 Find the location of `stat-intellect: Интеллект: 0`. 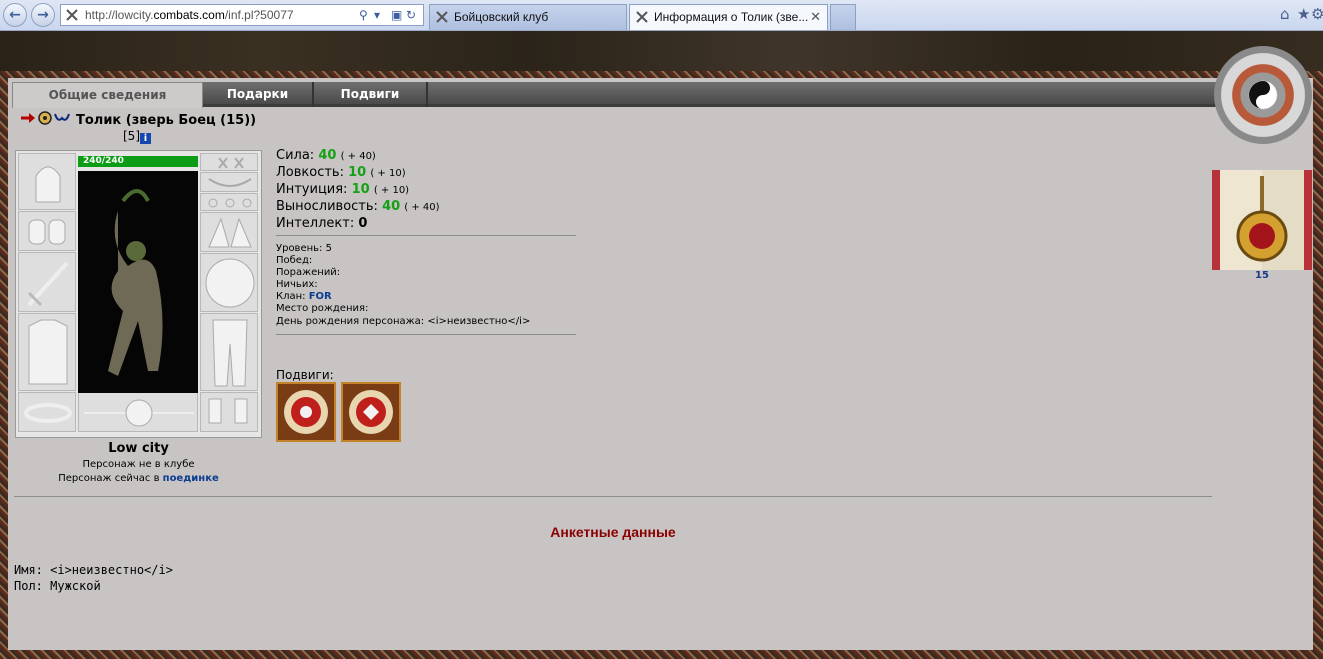

stat-intellect: Интеллект: 0 is located at coordinates (358, 224).